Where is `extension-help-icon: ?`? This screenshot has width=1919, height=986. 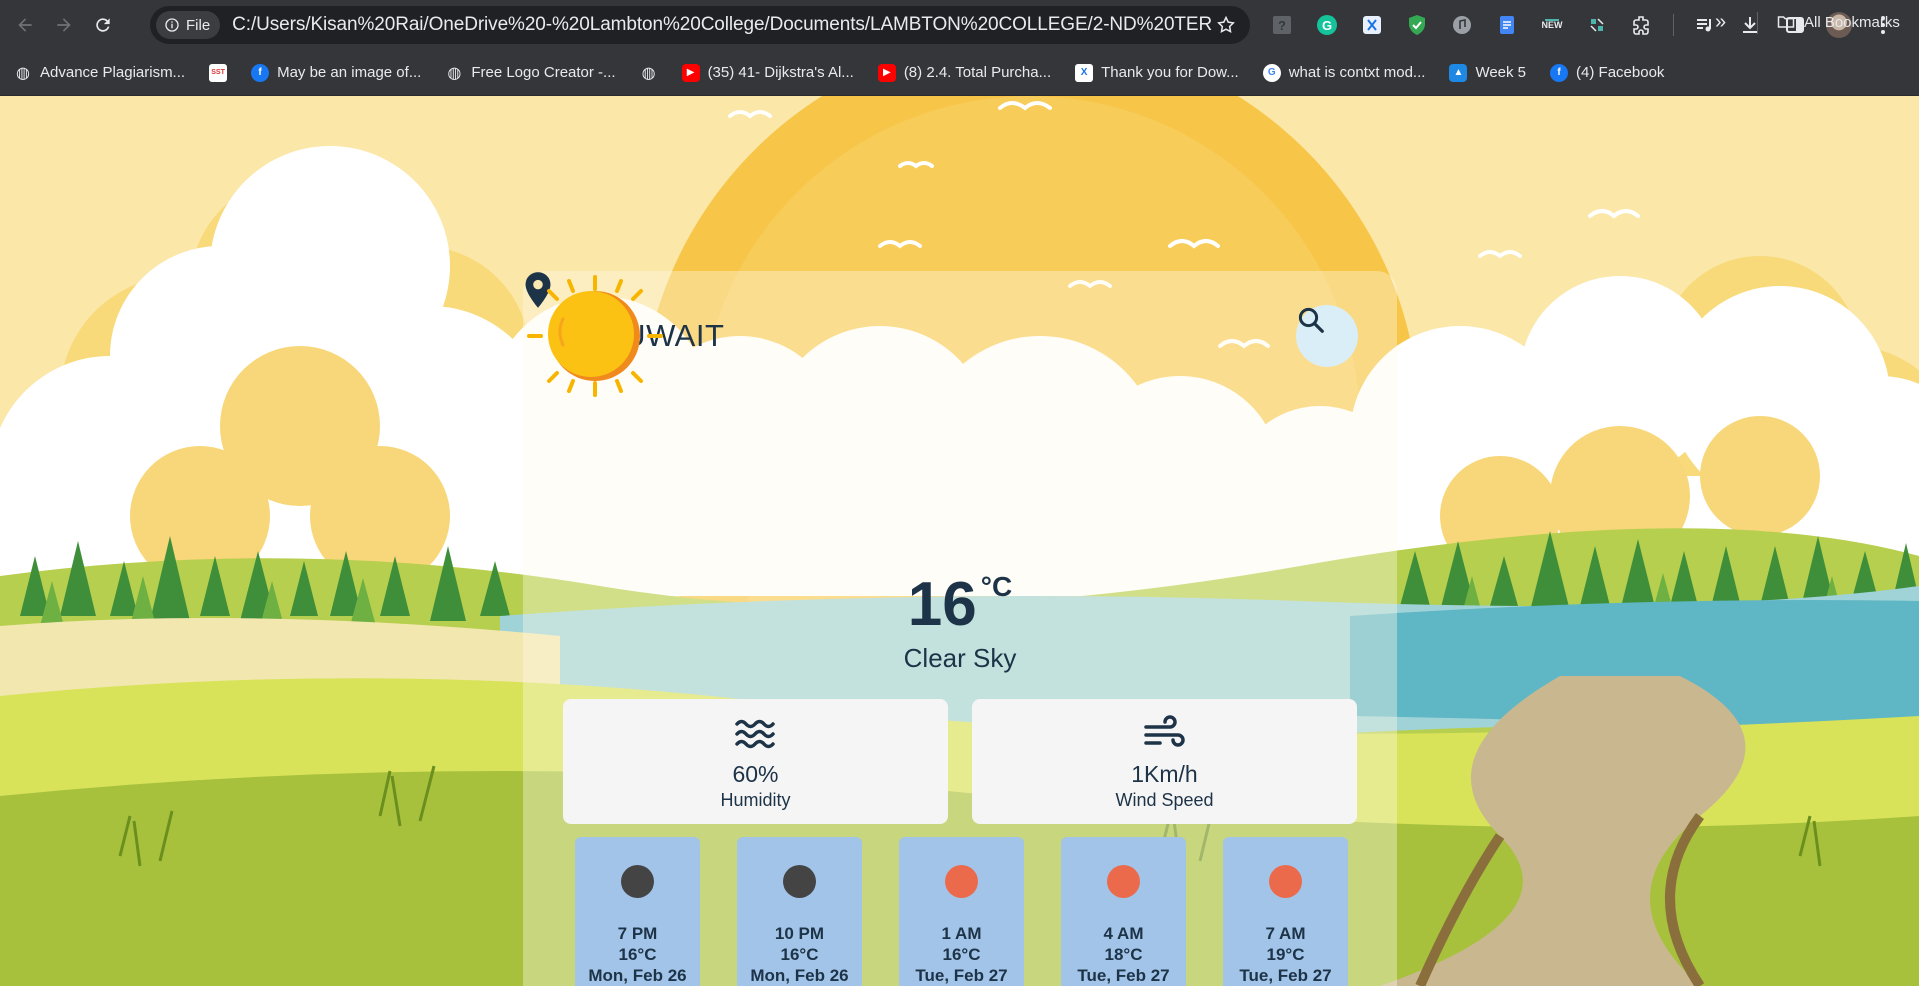 extension-help-icon: ? is located at coordinates (1282, 25).